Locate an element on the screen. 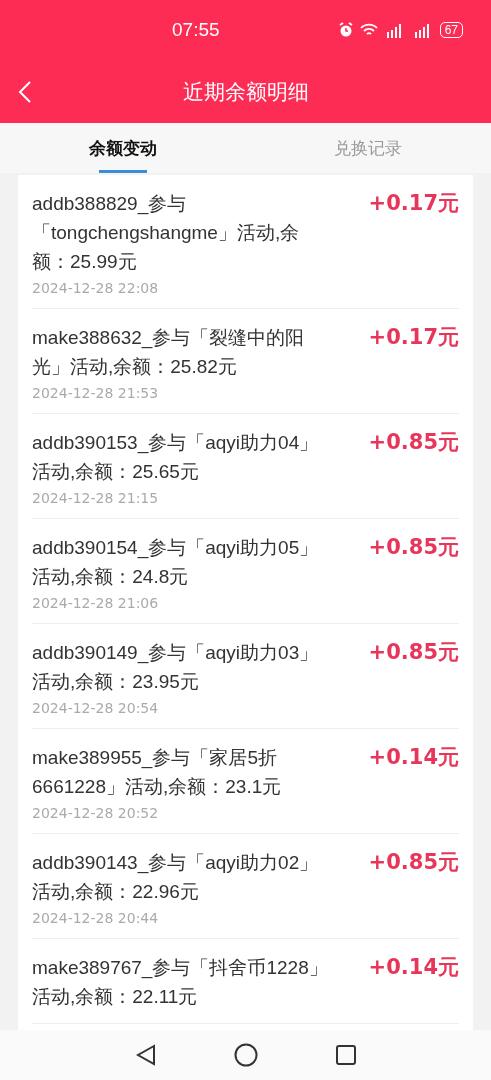 This screenshot has height=1080, width=491. record-time: 2024-12-28 20:54 is located at coordinates (96, 708).